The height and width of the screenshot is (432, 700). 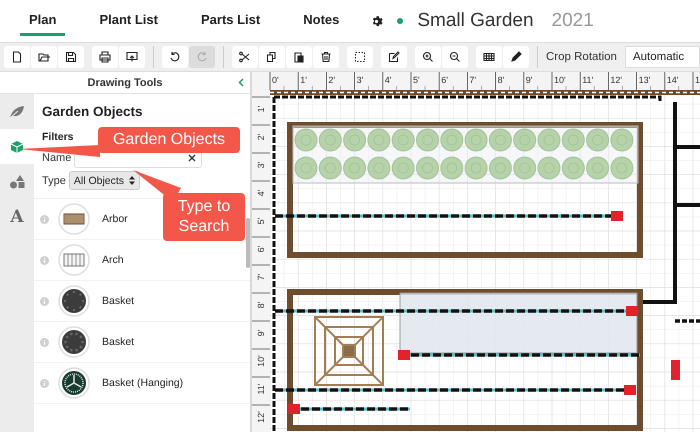 I want to click on grid-icon, so click(x=489, y=57).